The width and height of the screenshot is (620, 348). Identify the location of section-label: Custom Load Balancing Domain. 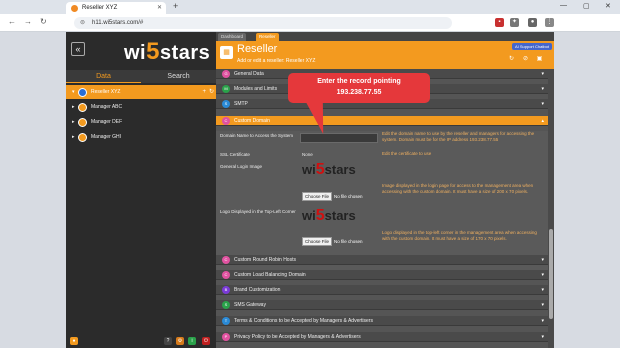
(270, 275).